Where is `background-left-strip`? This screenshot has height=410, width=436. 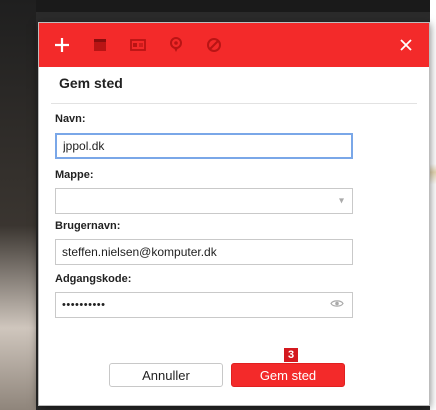 background-left-strip is located at coordinates (18, 205).